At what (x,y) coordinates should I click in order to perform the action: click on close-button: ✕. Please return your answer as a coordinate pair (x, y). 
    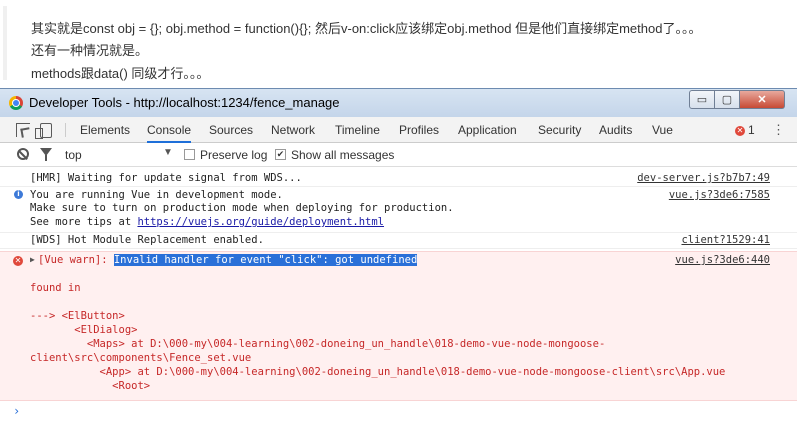
    Looking at the image, I should click on (762, 99).